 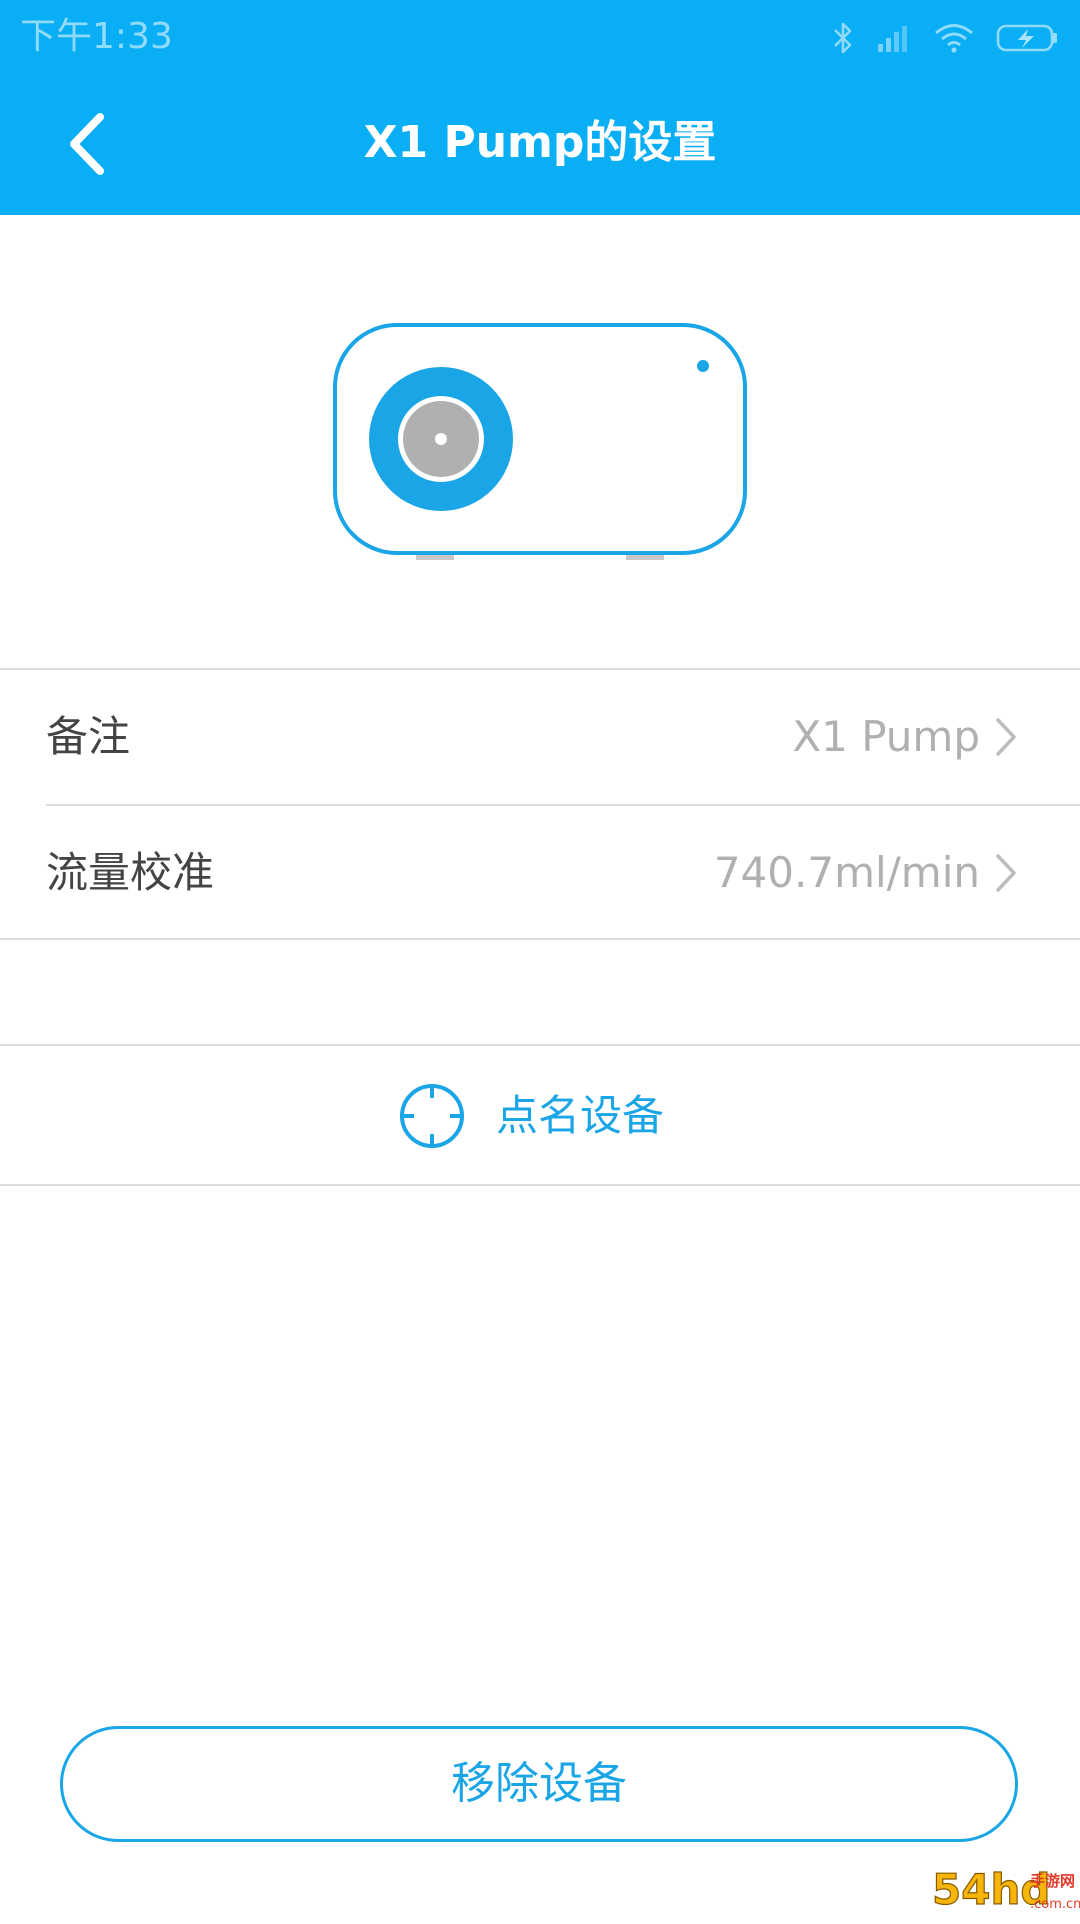 I want to click on identify-bottom-divider, so click(x=540, y=1185).